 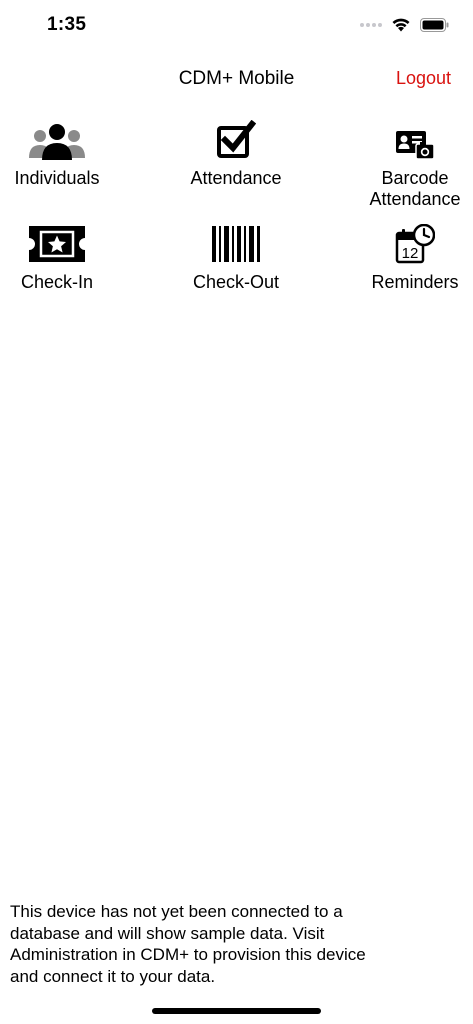 I want to click on logout-button: Logout, so click(x=423, y=78).